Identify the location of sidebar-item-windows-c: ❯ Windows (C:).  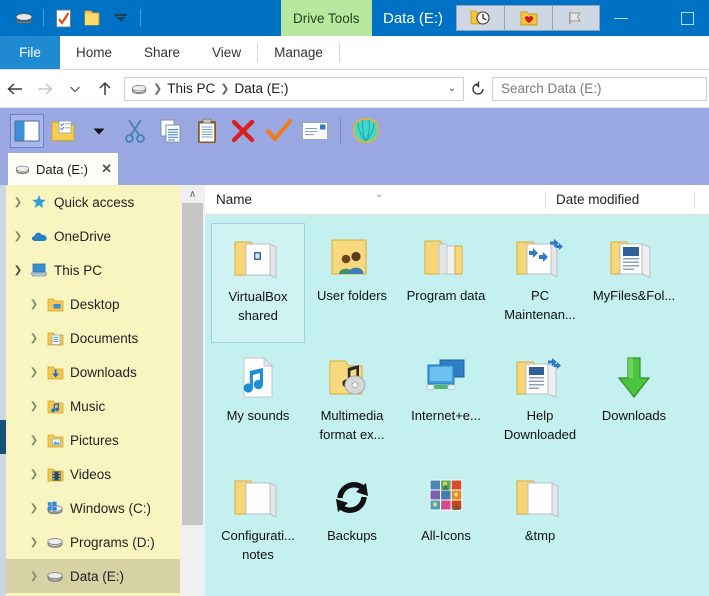
(93, 508).